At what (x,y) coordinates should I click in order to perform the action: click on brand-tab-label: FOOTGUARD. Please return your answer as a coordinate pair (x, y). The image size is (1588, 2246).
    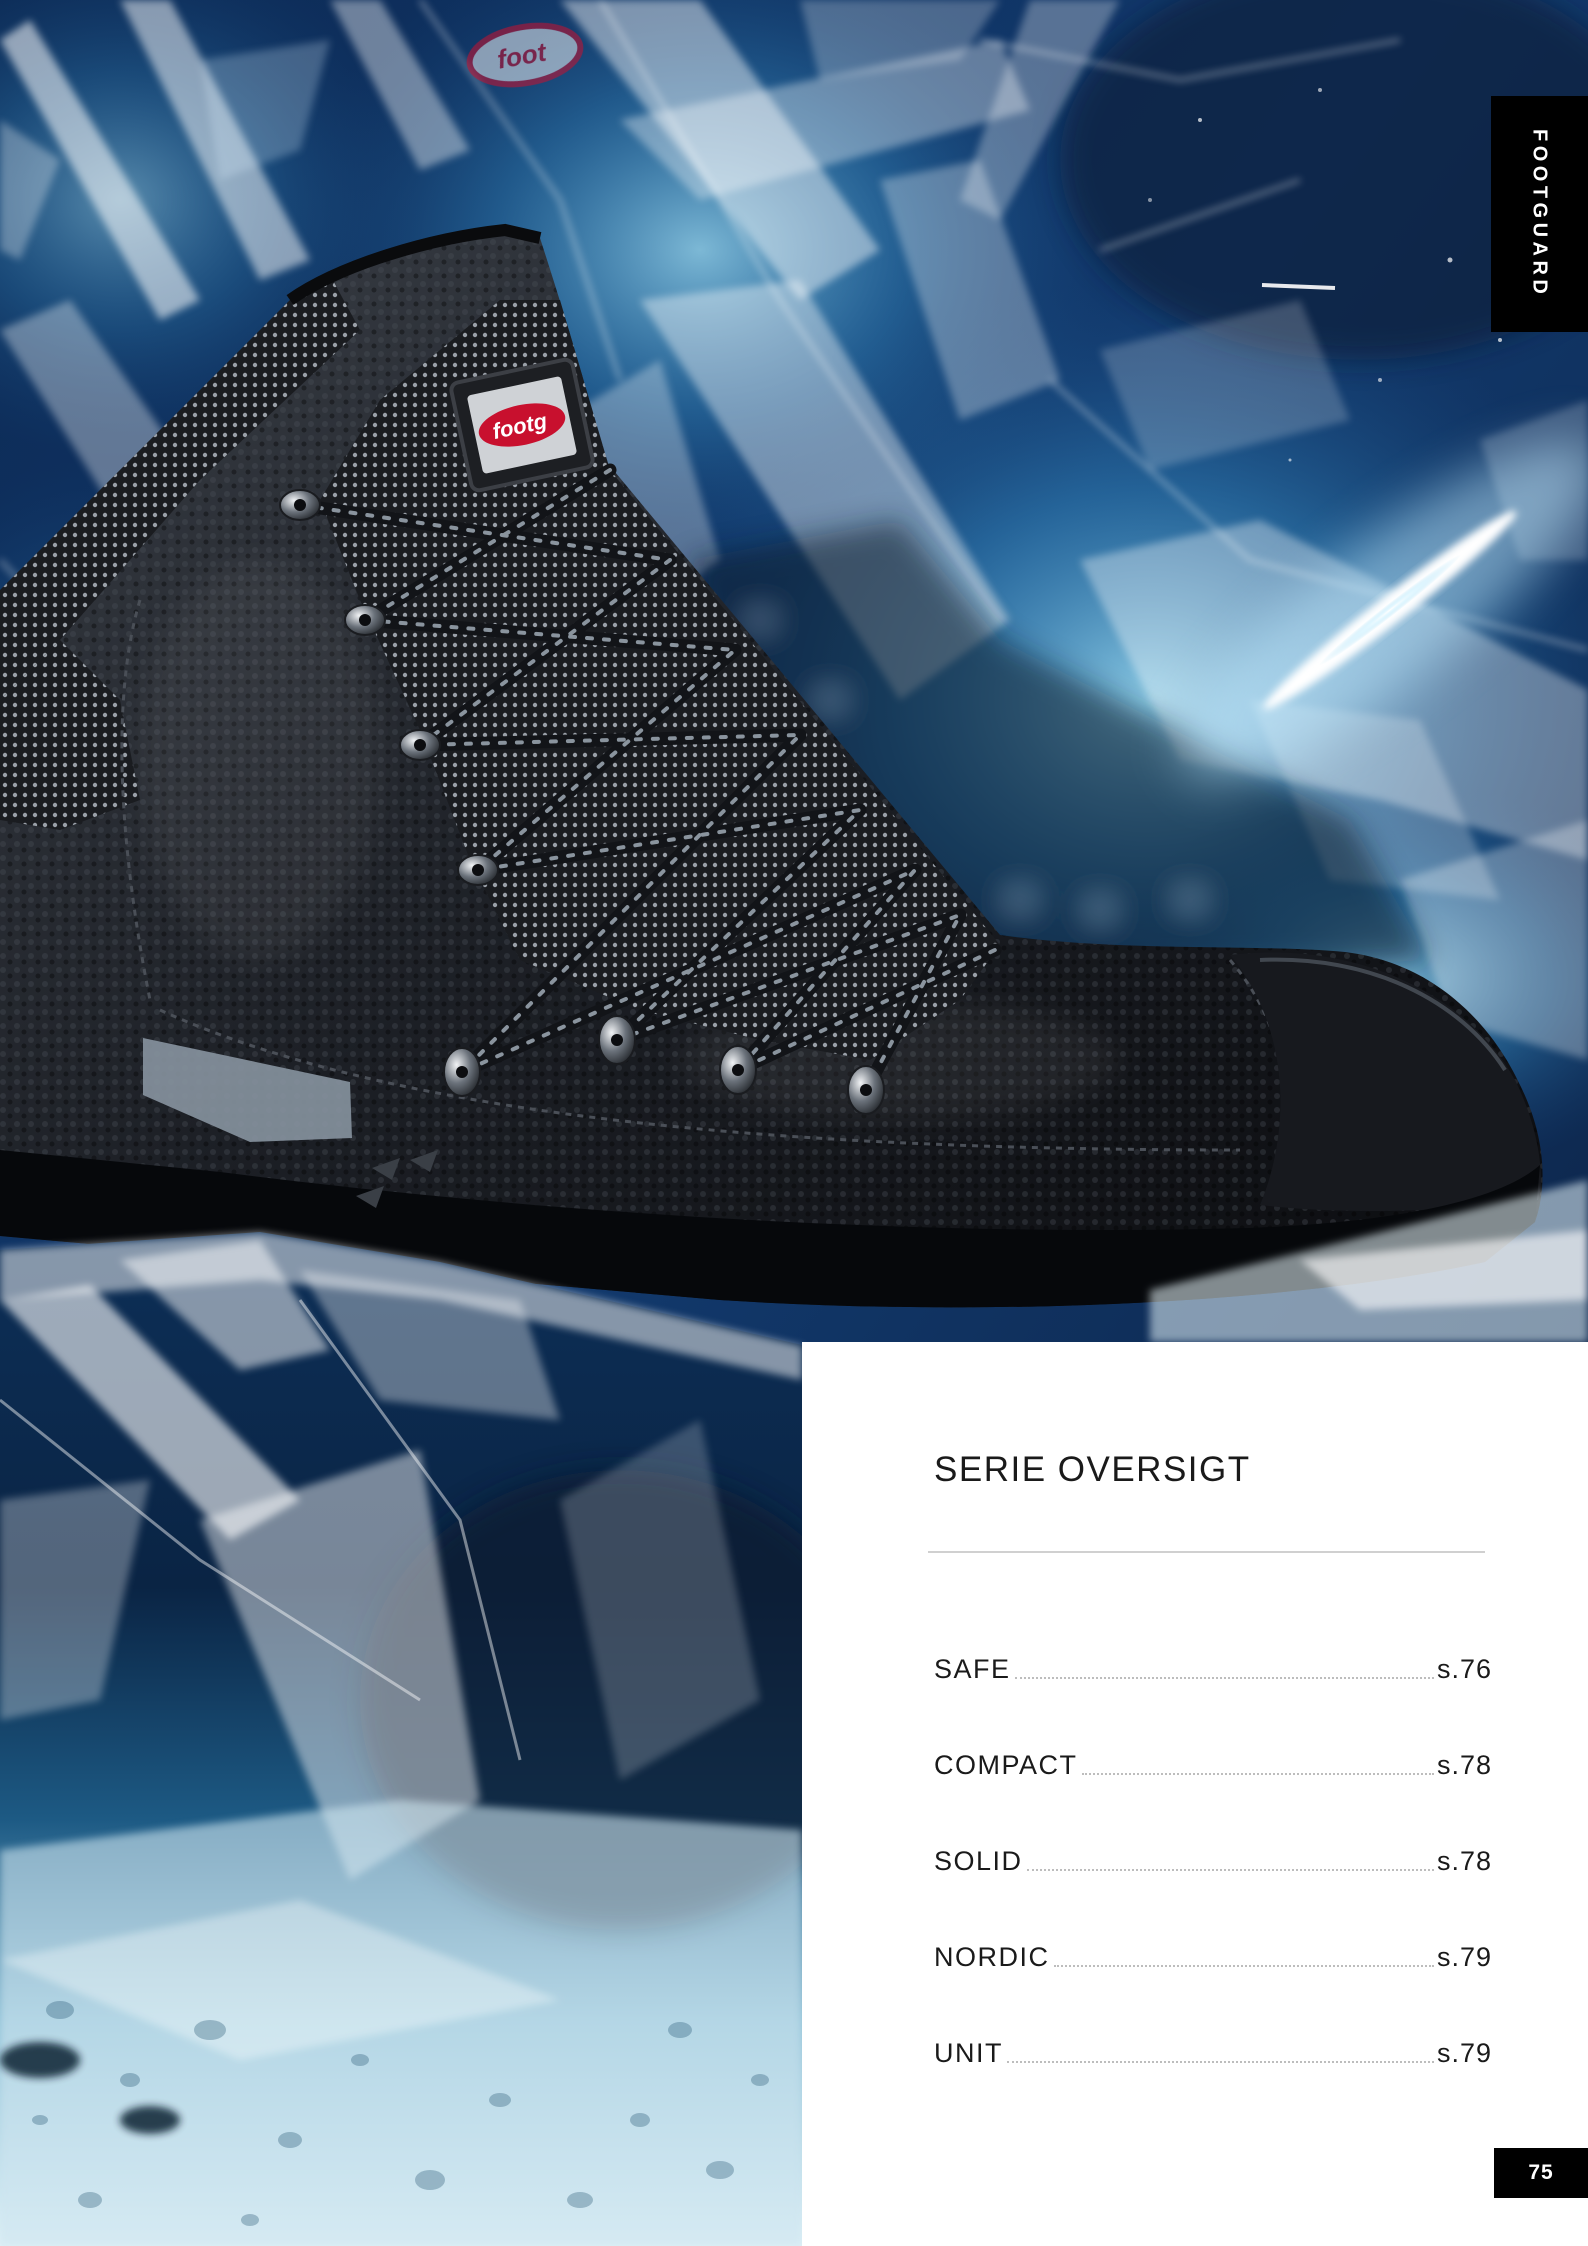
    Looking at the image, I should click on (1539, 214).